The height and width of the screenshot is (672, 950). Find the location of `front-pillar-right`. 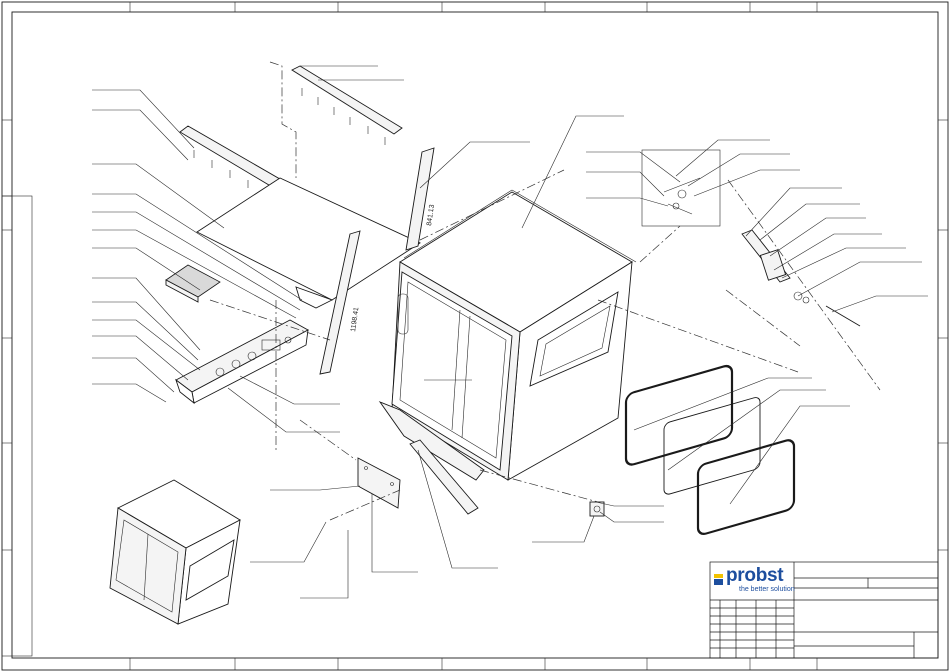

front-pillar-right is located at coordinates (420, 199).